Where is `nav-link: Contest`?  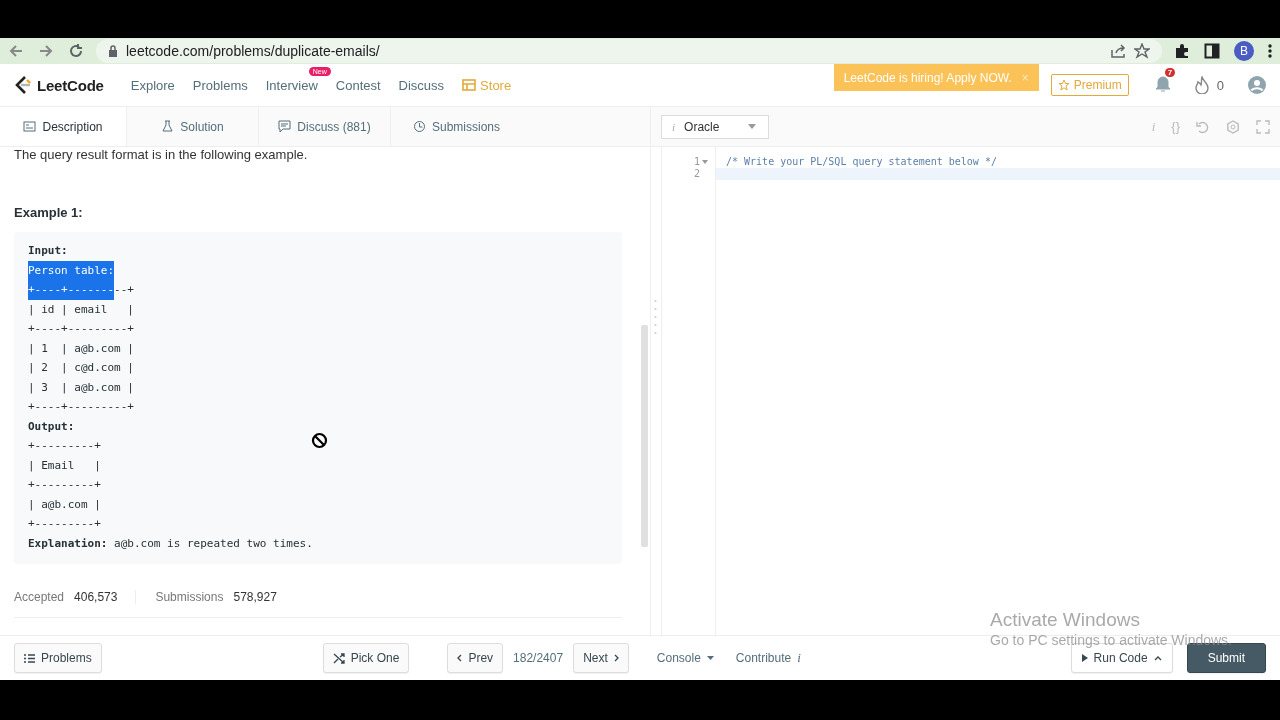 nav-link: Contest is located at coordinates (358, 85).